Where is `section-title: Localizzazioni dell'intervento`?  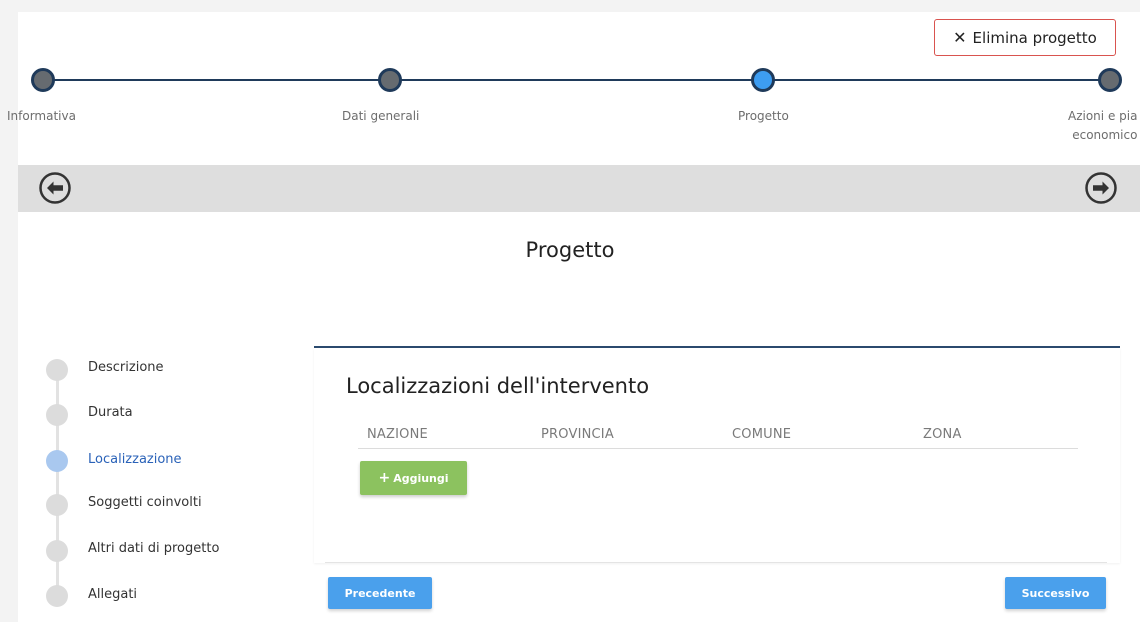
section-title: Localizzazioni dell'intervento is located at coordinates (498, 386).